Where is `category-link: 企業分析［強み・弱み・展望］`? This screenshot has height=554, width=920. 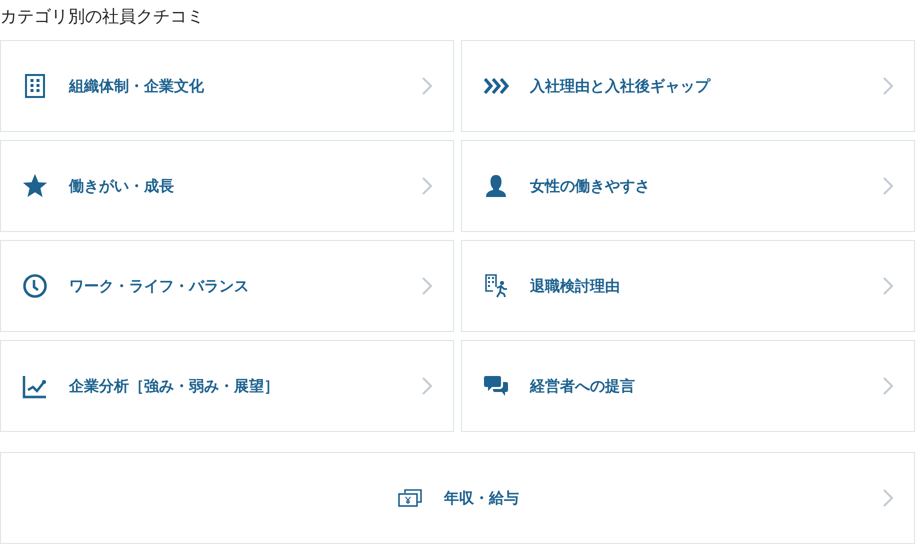 category-link: 企業分析［強み・弱み・展望］ is located at coordinates (227, 386).